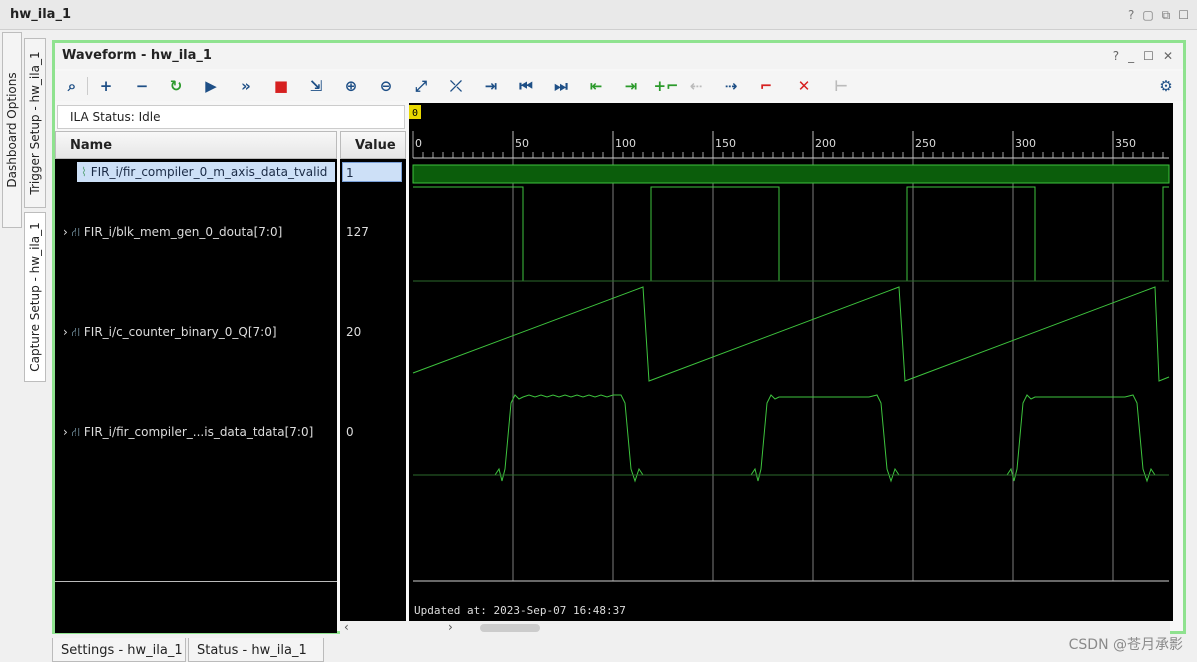 The width and height of the screenshot is (1197, 662). I want to click on expand-icon: ⊢, so click(841, 86).